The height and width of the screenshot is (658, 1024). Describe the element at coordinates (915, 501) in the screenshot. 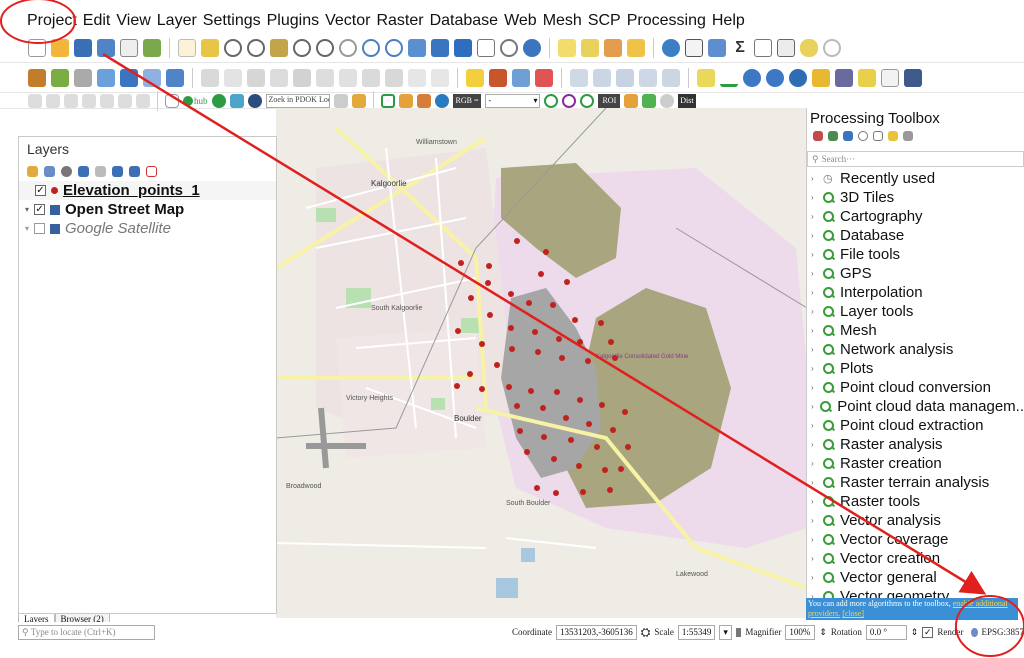

I see `toolbox-group: › Raster tools` at that location.